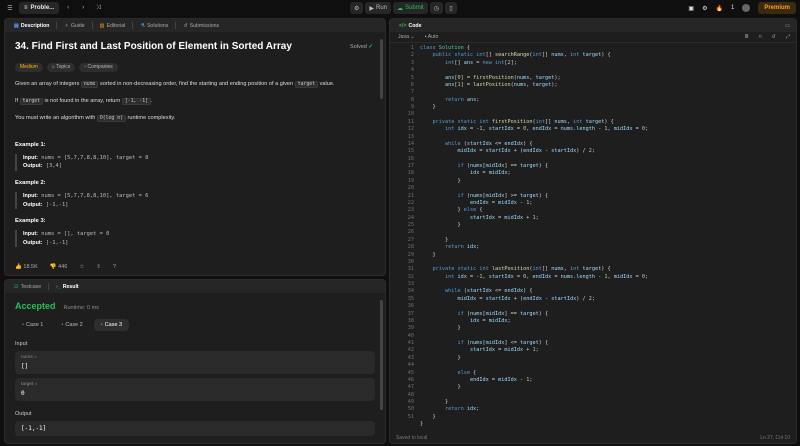  Describe the element at coordinates (21, 344) in the screenshot. I see `input-label: Input` at that location.